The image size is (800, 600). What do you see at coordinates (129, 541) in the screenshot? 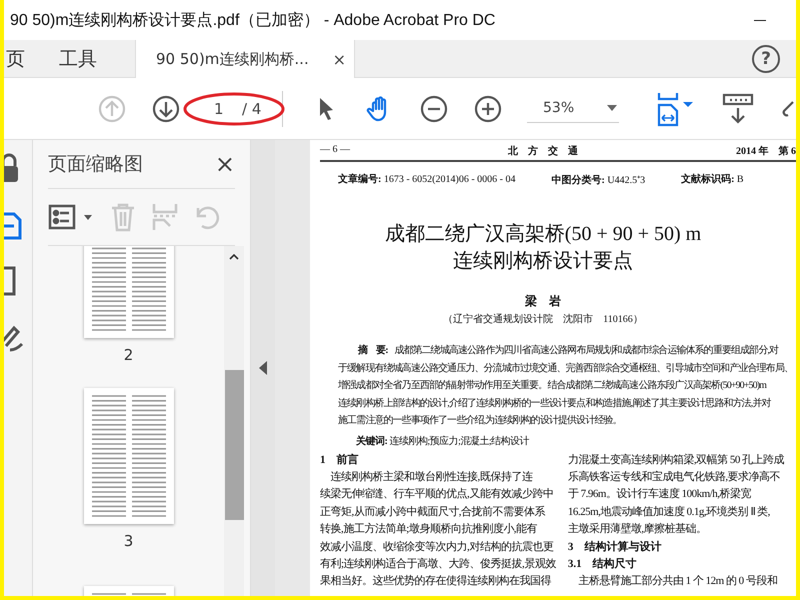
I see `page-number-label: 3` at bounding box center [129, 541].